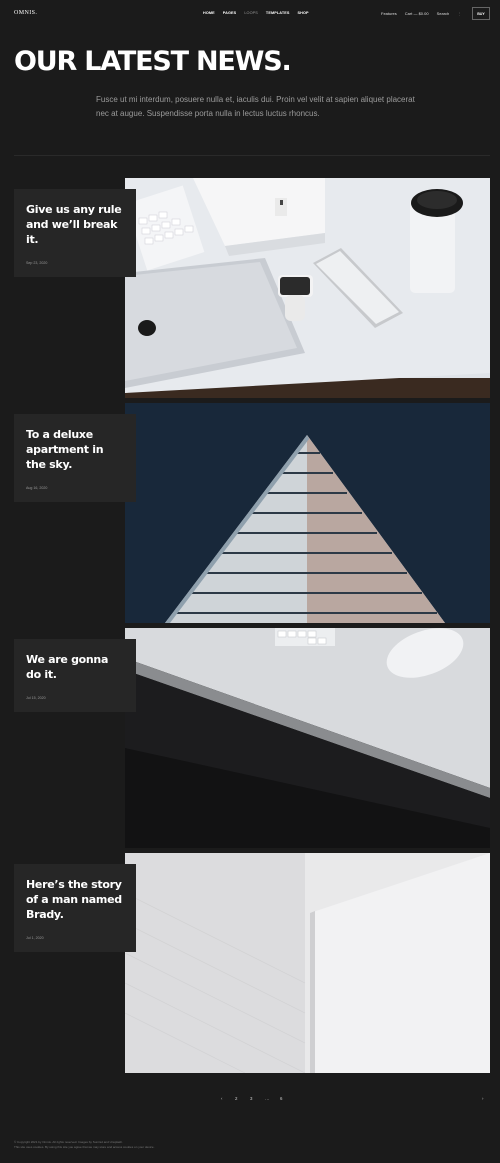 The image size is (500, 1163). Describe the element at coordinates (481, 13) in the screenshot. I see `buy-button: BUY` at that location.